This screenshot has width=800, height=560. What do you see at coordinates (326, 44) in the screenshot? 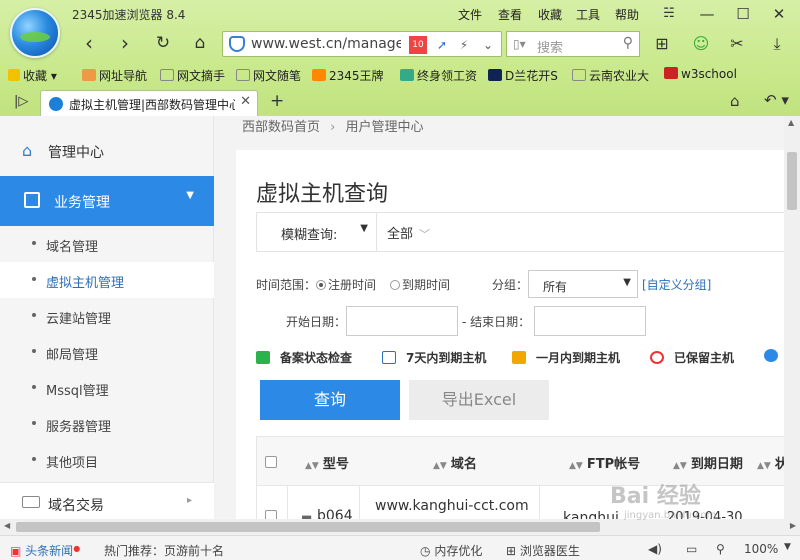
I see `url-text: www.west.cn/manage` at bounding box center [326, 44].